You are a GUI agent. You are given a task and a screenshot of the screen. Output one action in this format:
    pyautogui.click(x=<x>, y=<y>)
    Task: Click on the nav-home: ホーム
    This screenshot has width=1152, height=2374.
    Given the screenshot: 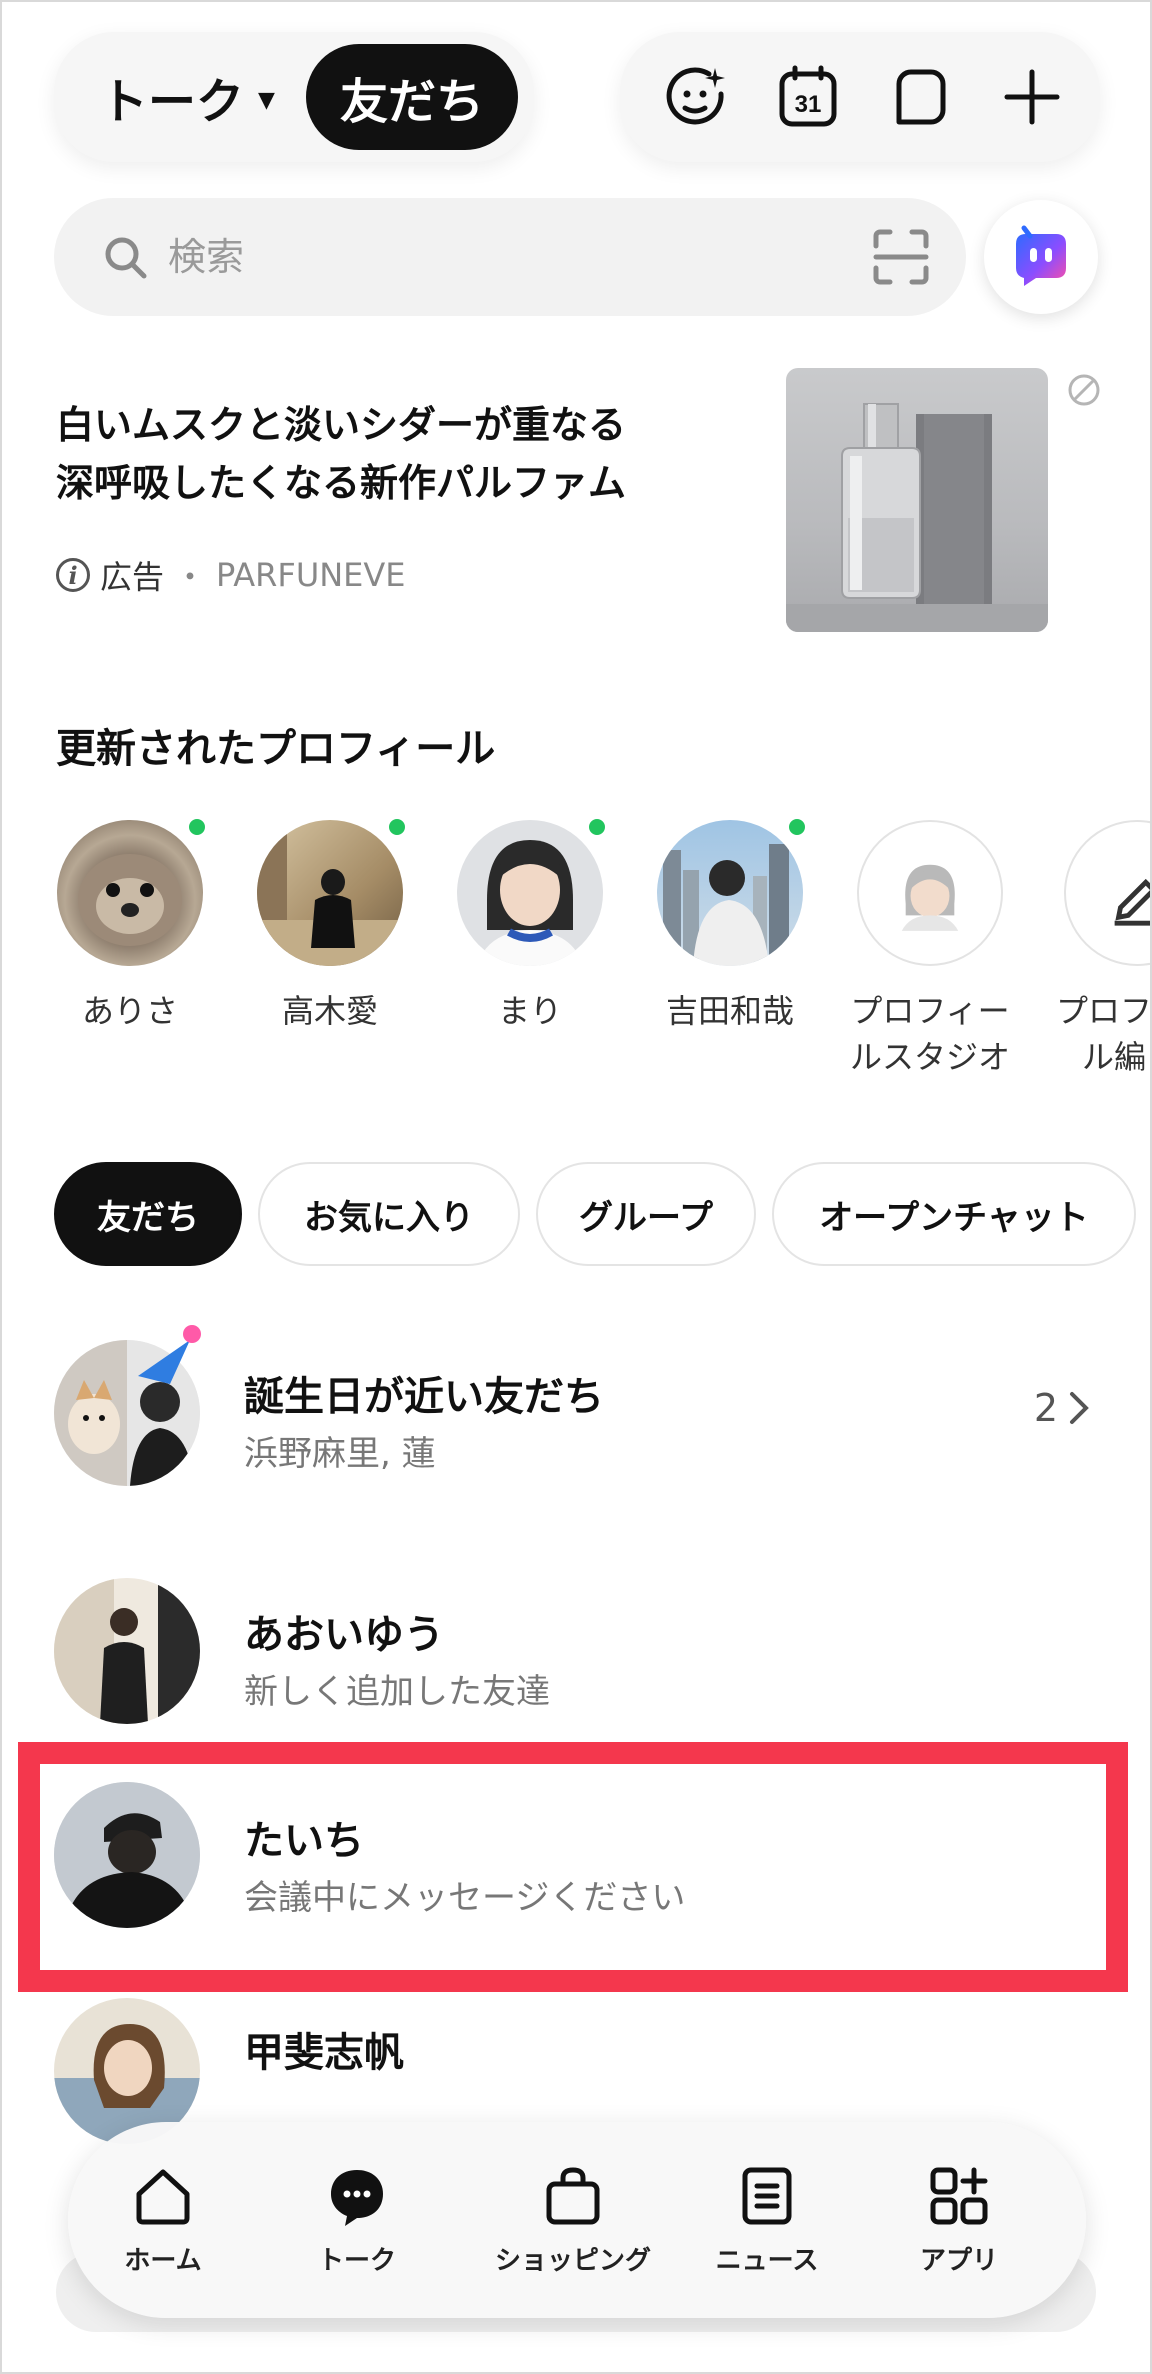 What is the action you would take?
    pyautogui.click(x=163, y=2220)
    